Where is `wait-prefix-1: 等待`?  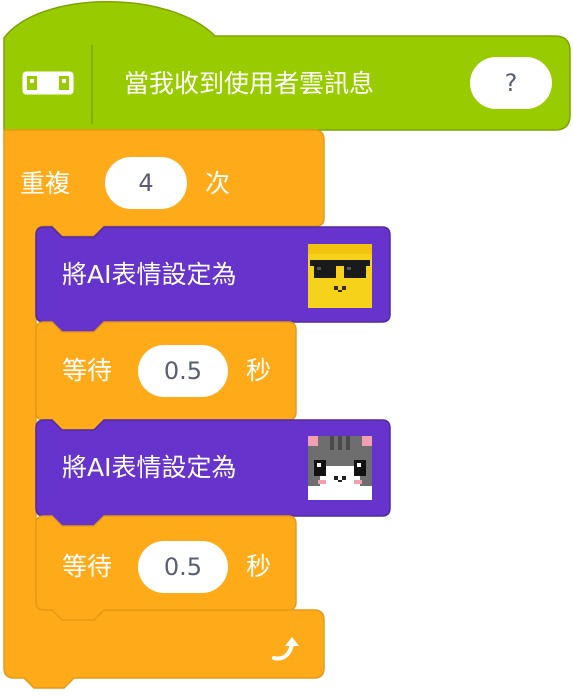 wait-prefix-1: 等待 is located at coordinates (87, 370).